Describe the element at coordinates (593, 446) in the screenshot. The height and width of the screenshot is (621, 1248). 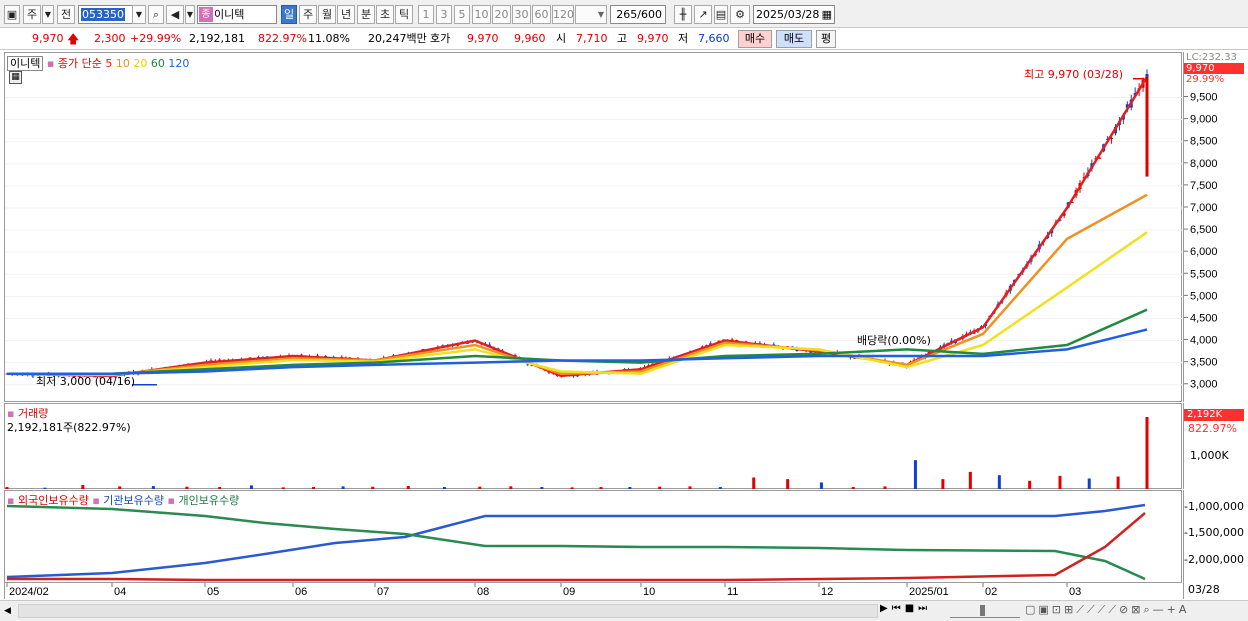
I see `volume-panel: ▪ 거래량 2,192,181주(822.97%)` at that location.